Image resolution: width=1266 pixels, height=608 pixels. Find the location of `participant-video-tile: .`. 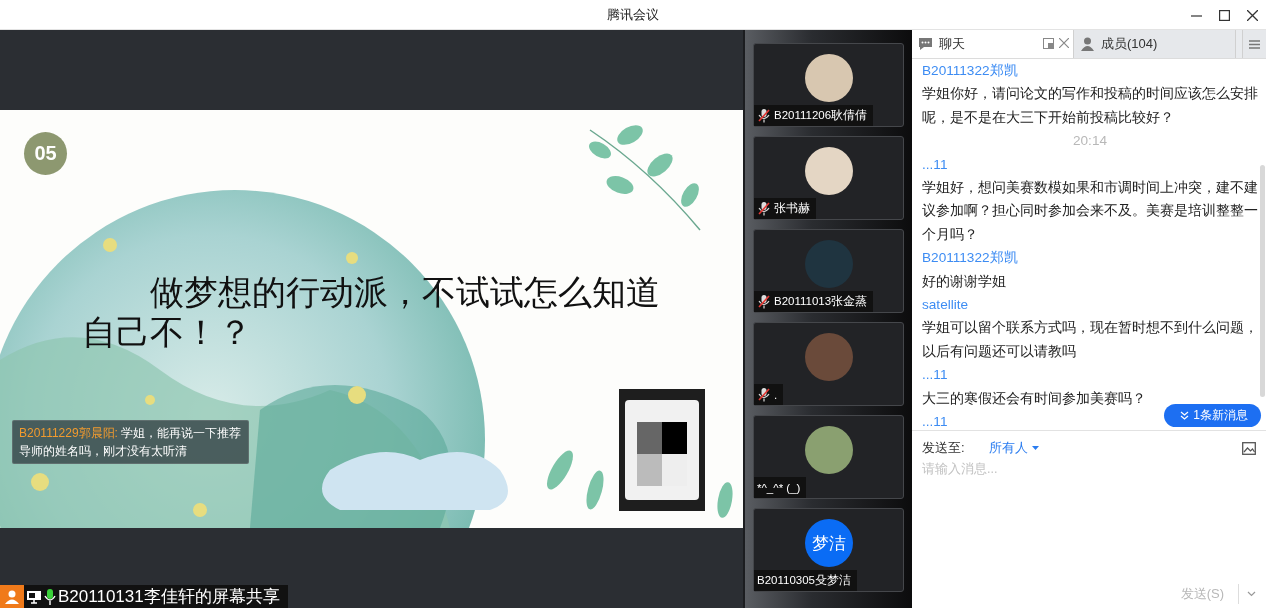

participant-video-tile: . is located at coordinates (828, 364).